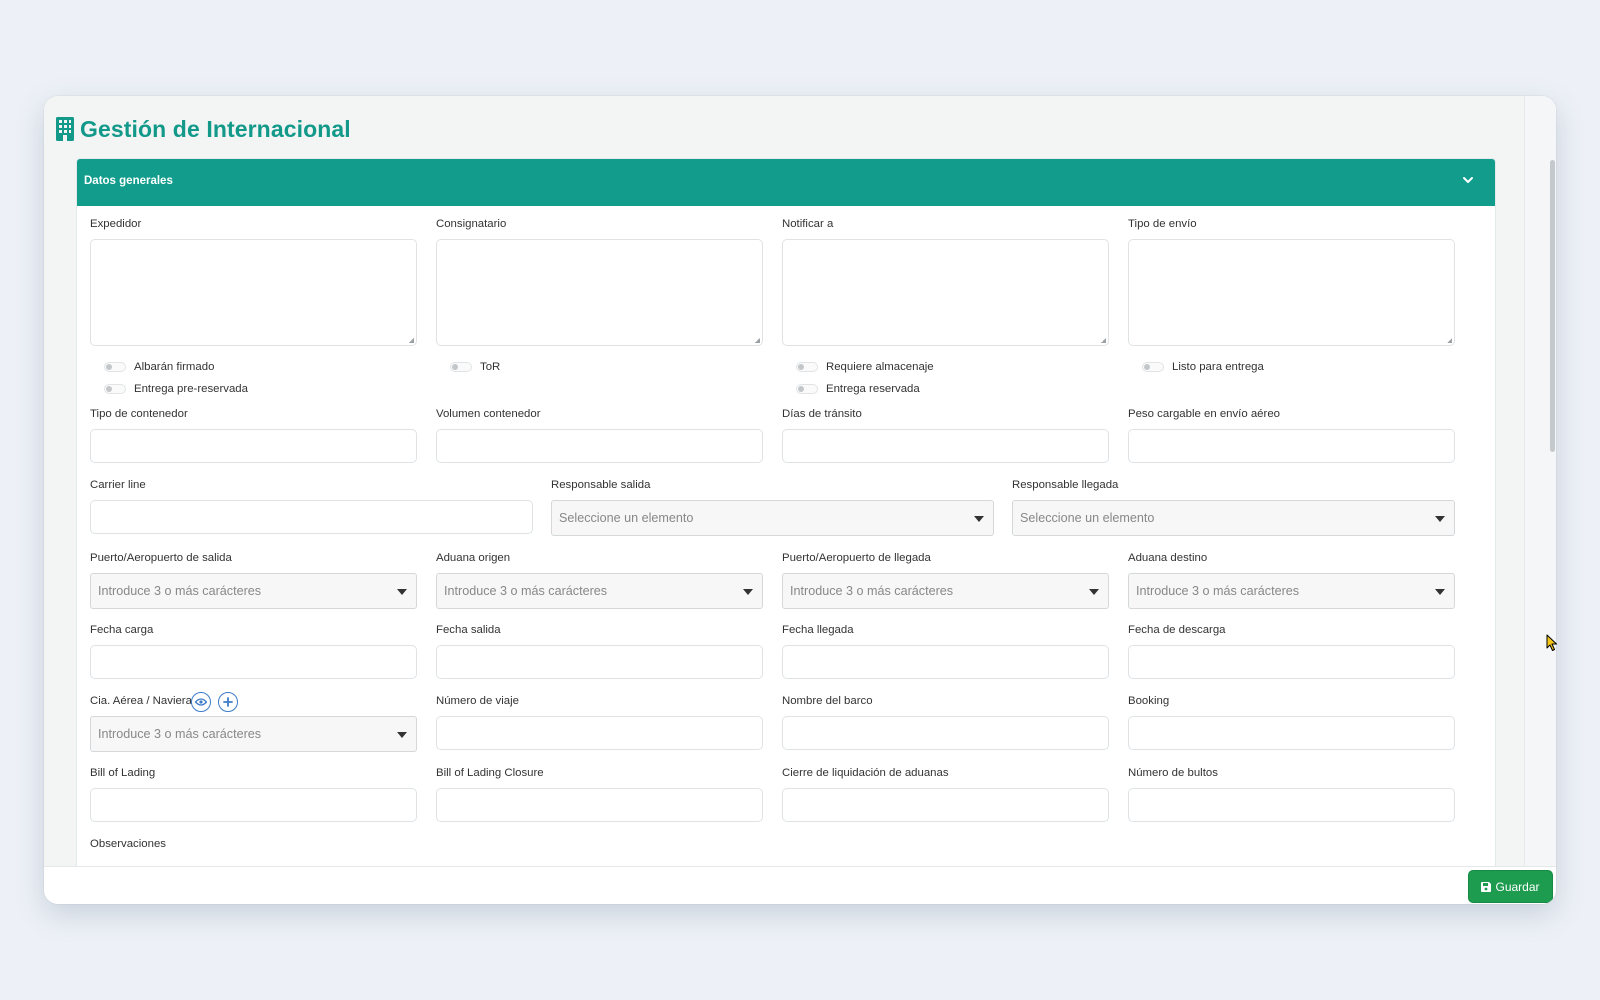 Image resolution: width=1600 pixels, height=1000 pixels. I want to click on volumen-contenedor-input, so click(599, 446).